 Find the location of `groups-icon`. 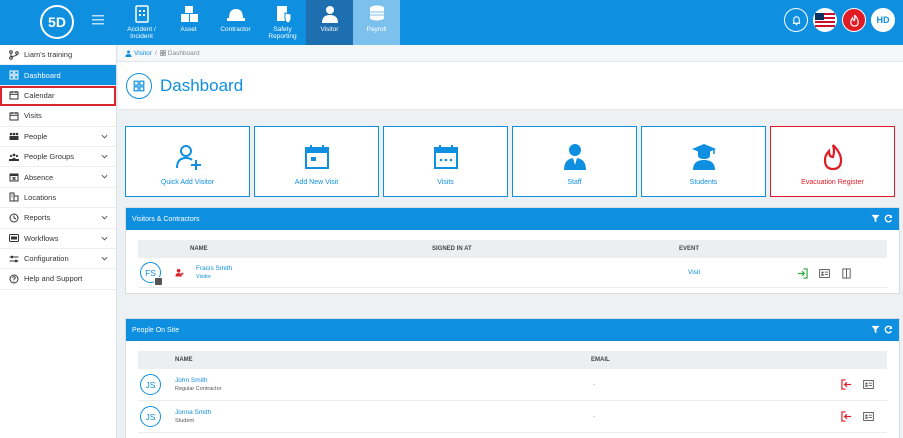

groups-icon is located at coordinates (14, 157).